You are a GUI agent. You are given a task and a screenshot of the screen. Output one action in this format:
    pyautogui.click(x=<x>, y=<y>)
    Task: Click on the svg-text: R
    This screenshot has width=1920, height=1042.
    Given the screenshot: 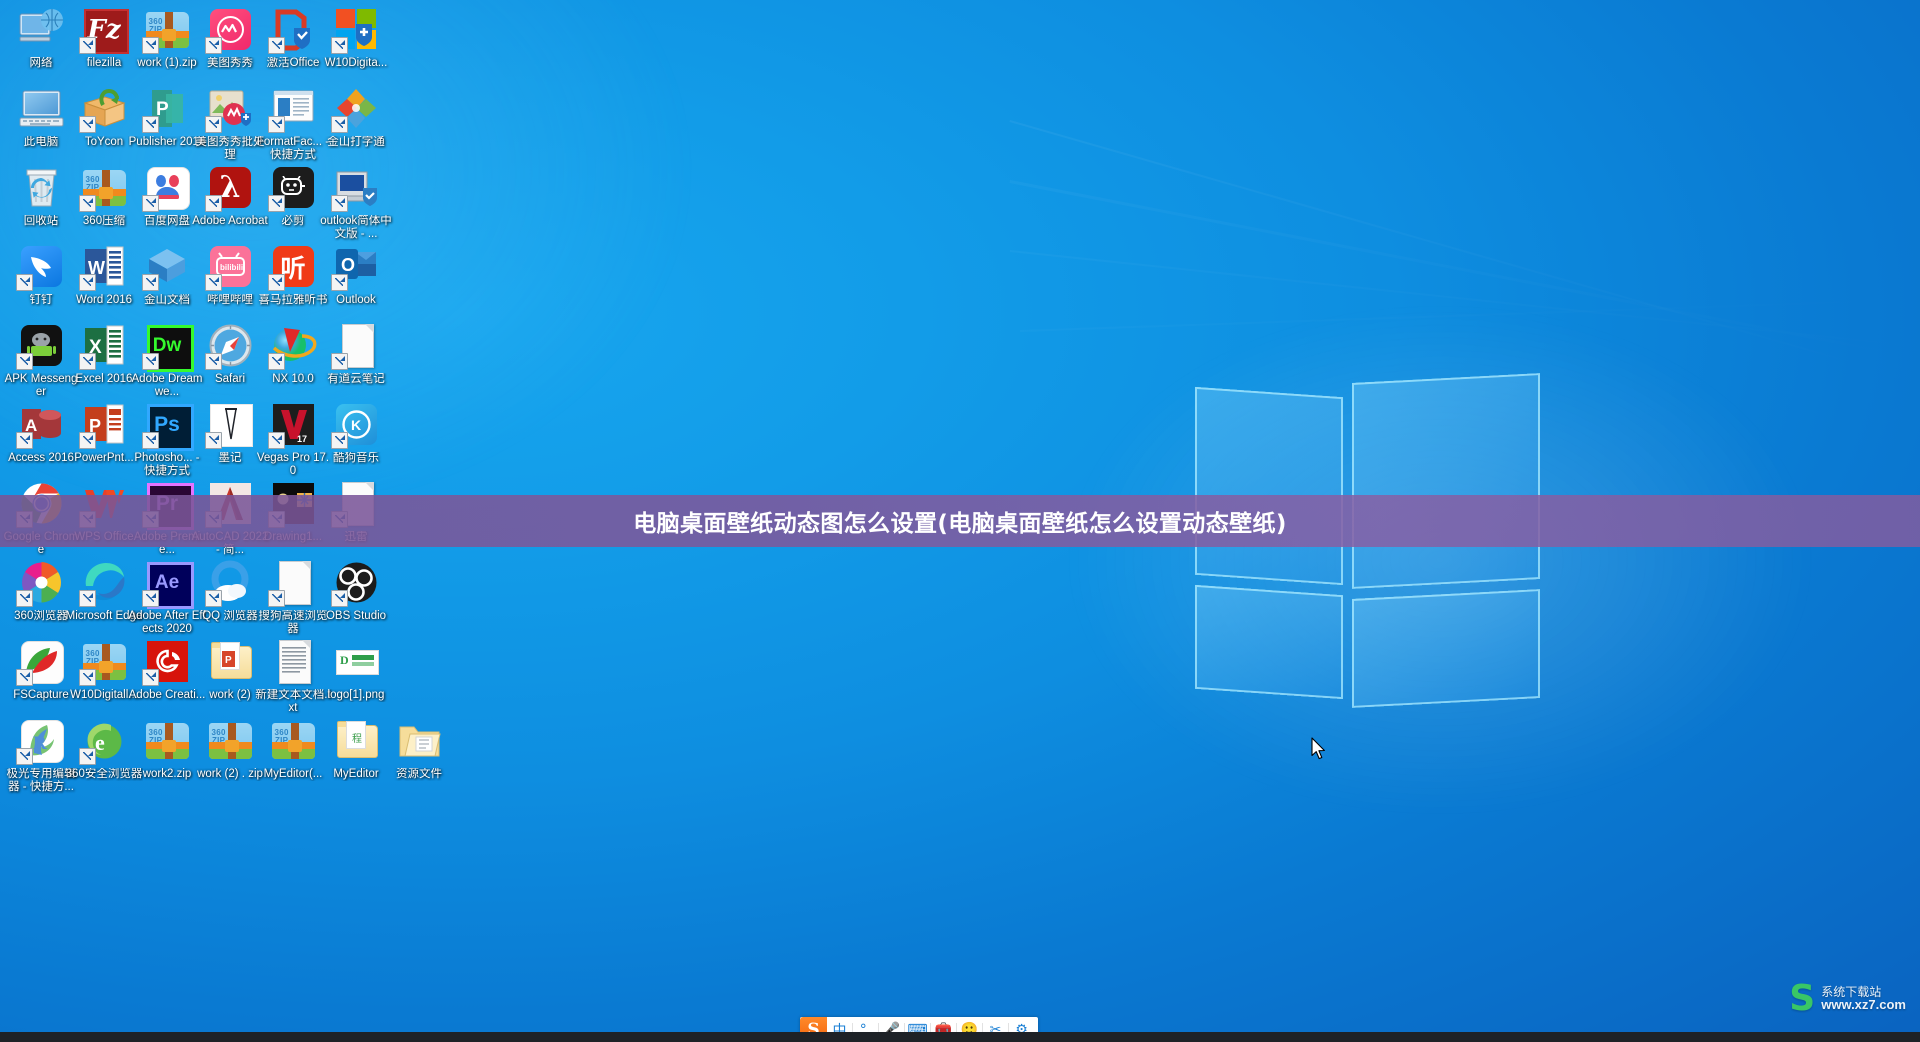 What is the action you would take?
    pyautogui.click(x=40, y=743)
    